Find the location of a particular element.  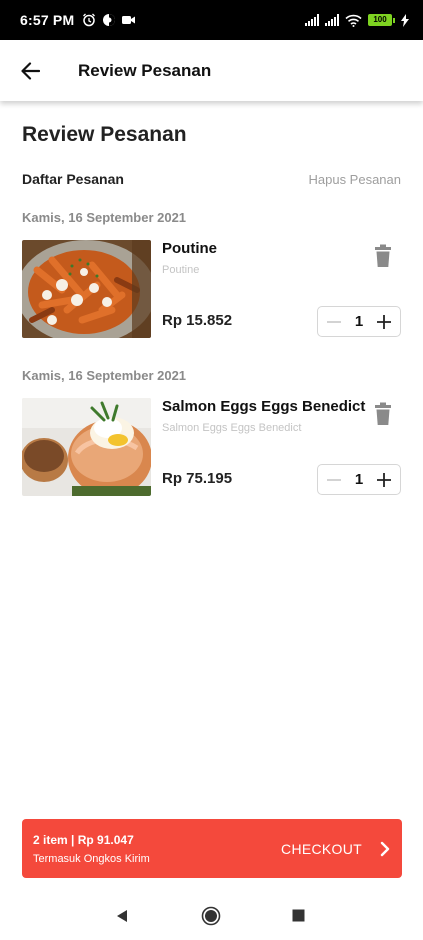

item-price: Rp 75.195 is located at coordinates (197, 478).